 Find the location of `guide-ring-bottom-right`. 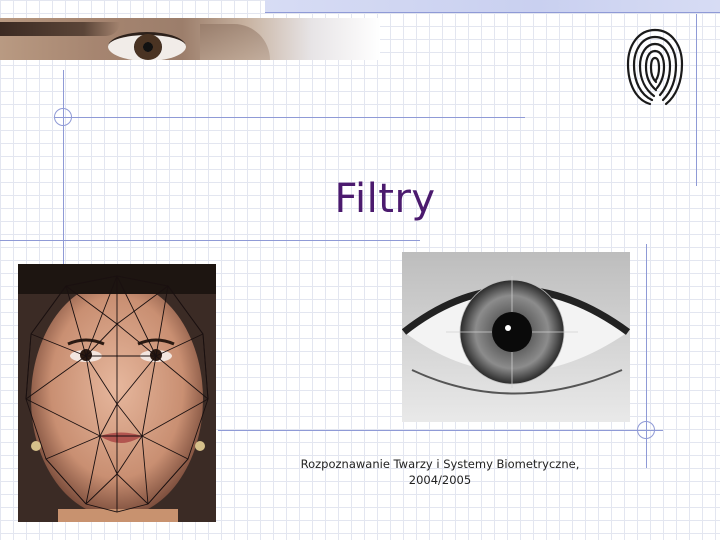

guide-ring-bottom-right is located at coordinates (646, 430).